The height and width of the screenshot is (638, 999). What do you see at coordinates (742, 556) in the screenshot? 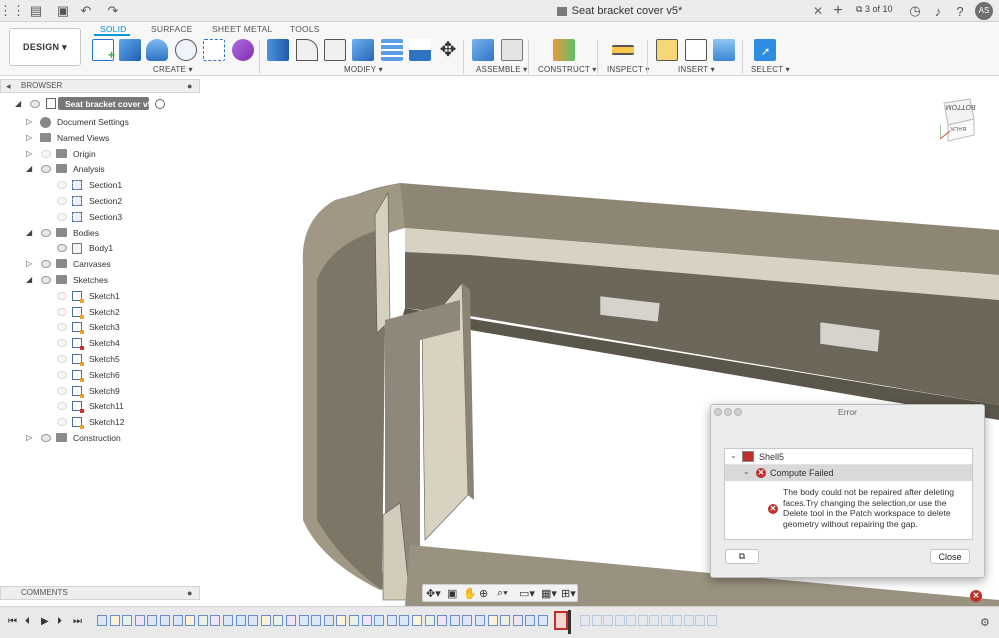
I see `copy-to-clipboard-button: ⧉` at bounding box center [742, 556].